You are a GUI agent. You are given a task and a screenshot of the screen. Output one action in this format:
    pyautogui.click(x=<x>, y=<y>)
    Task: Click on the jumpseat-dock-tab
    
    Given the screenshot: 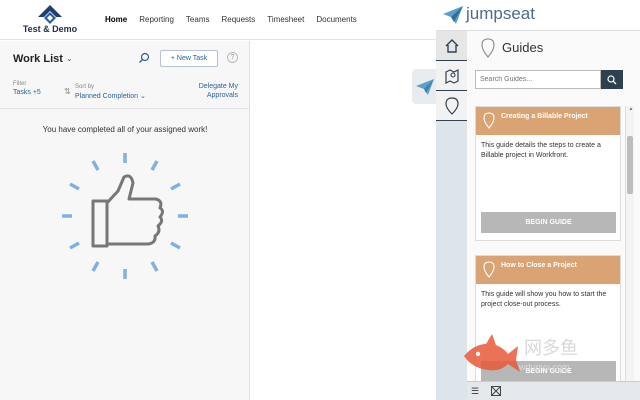 What is the action you would take?
    pyautogui.click(x=424, y=86)
    